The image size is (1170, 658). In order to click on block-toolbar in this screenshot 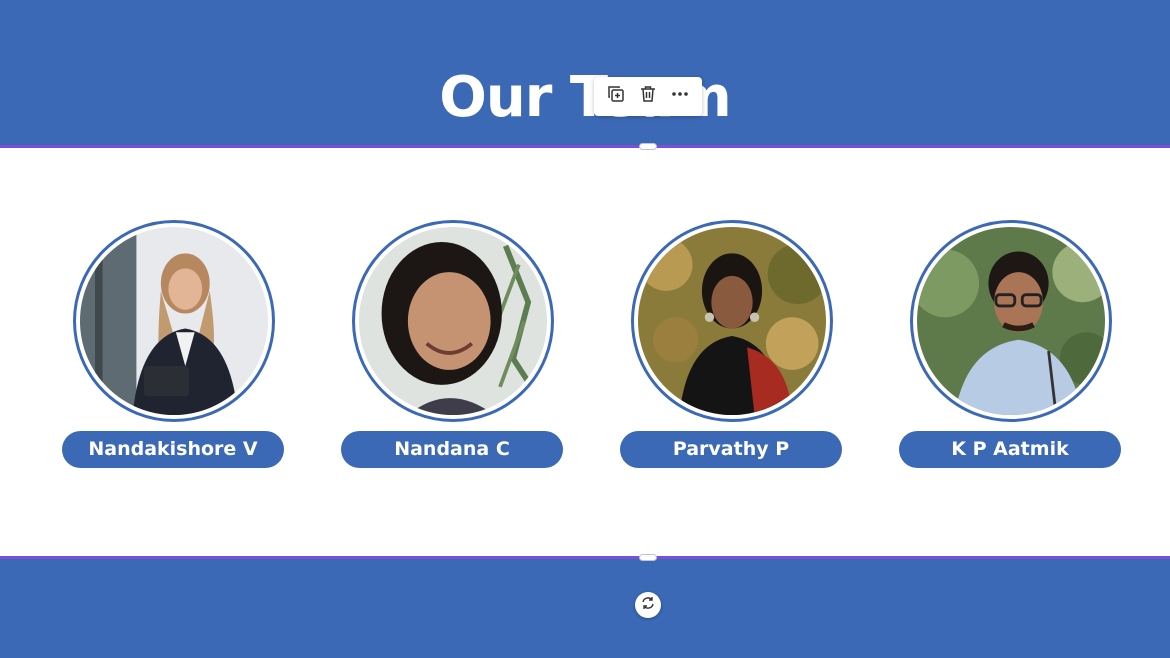, I will do `click(648, 96)`.